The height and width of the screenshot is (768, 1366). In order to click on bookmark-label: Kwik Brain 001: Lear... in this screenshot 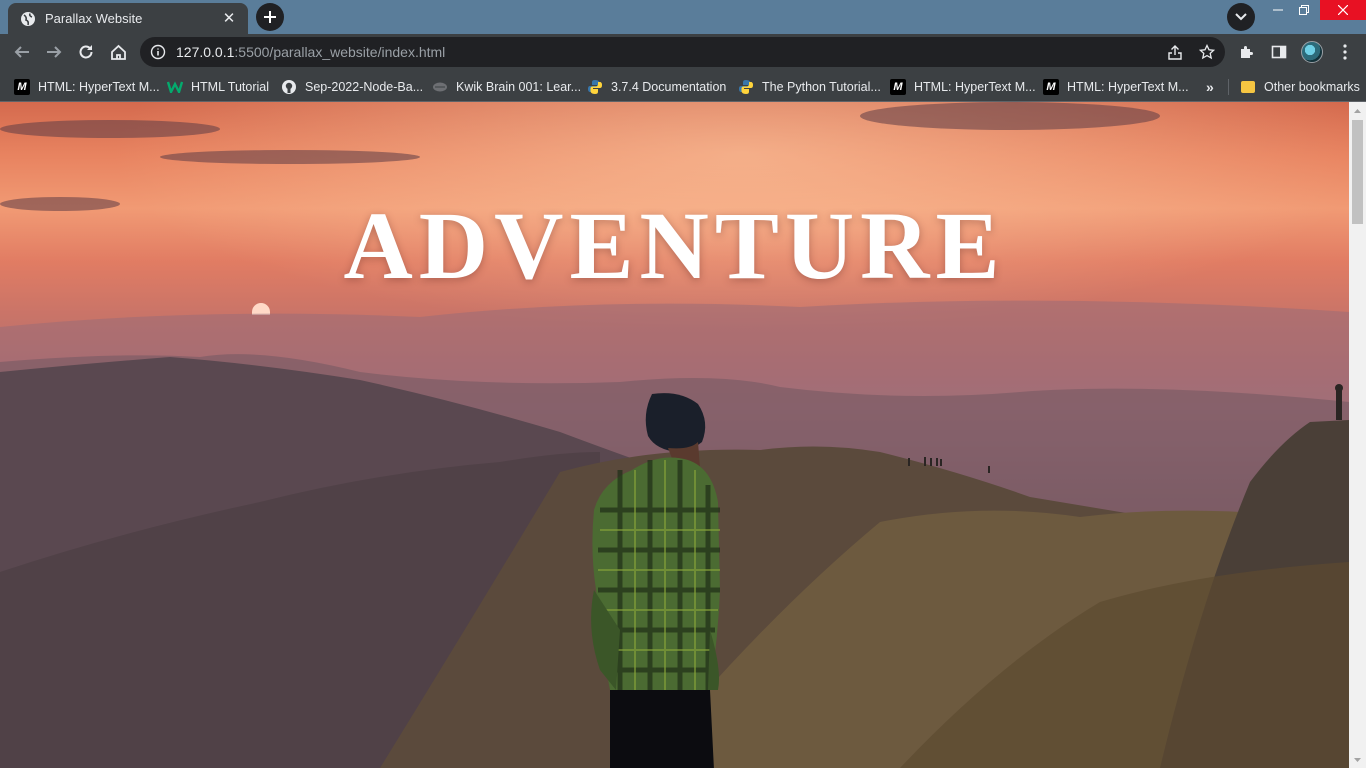, I will do `click(519, 87)`.